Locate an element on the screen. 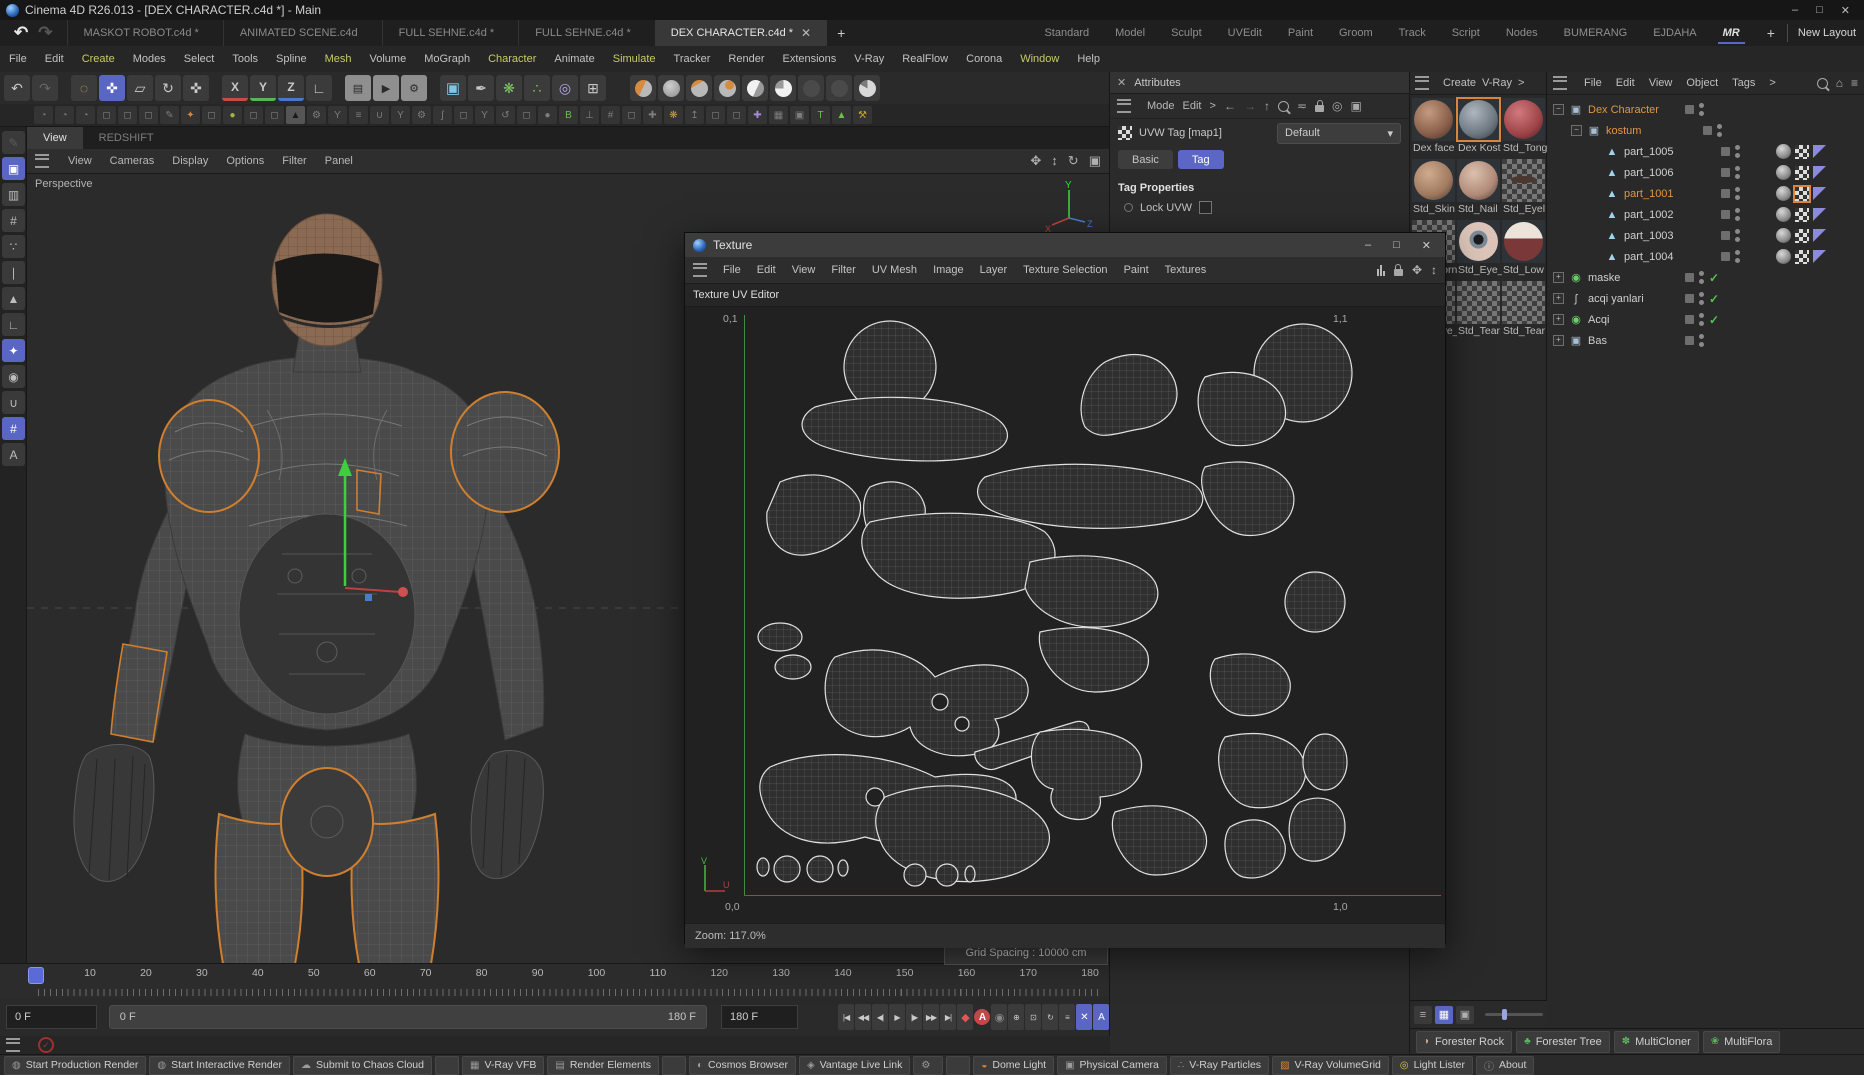 Image resolution: width=1864 pixels, height=1075 pixels. material-item: Std_Tear is located at coordinates (1524, 311).